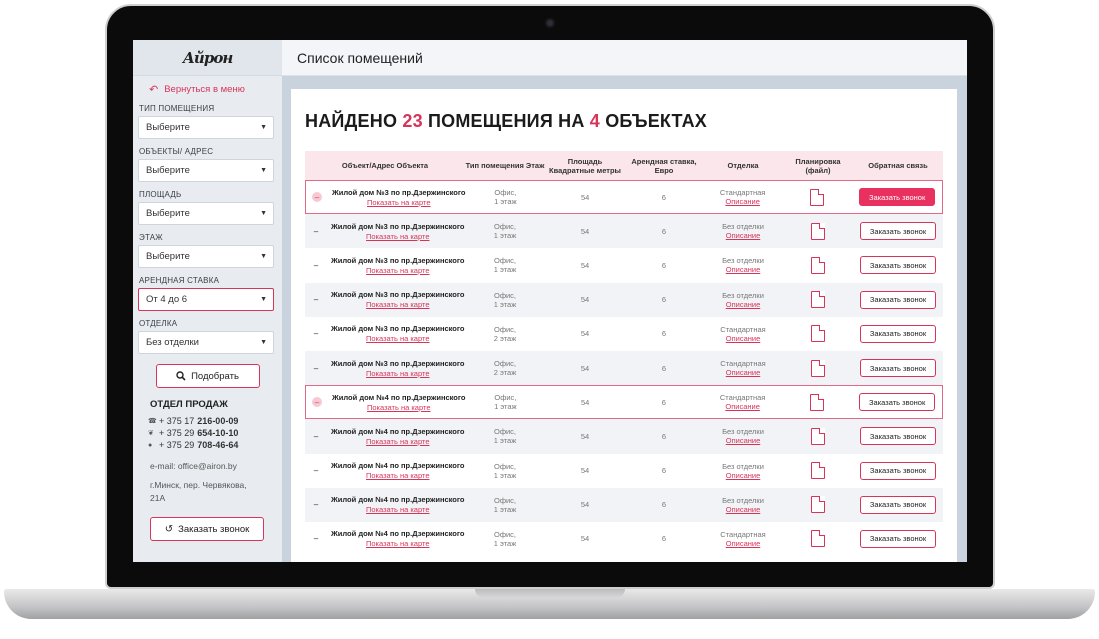 This screenshot has height=639, width=1099. Describe the element at coordinates (207, 376) in the screenshot. I see `search-button: Подобрать` at that location.